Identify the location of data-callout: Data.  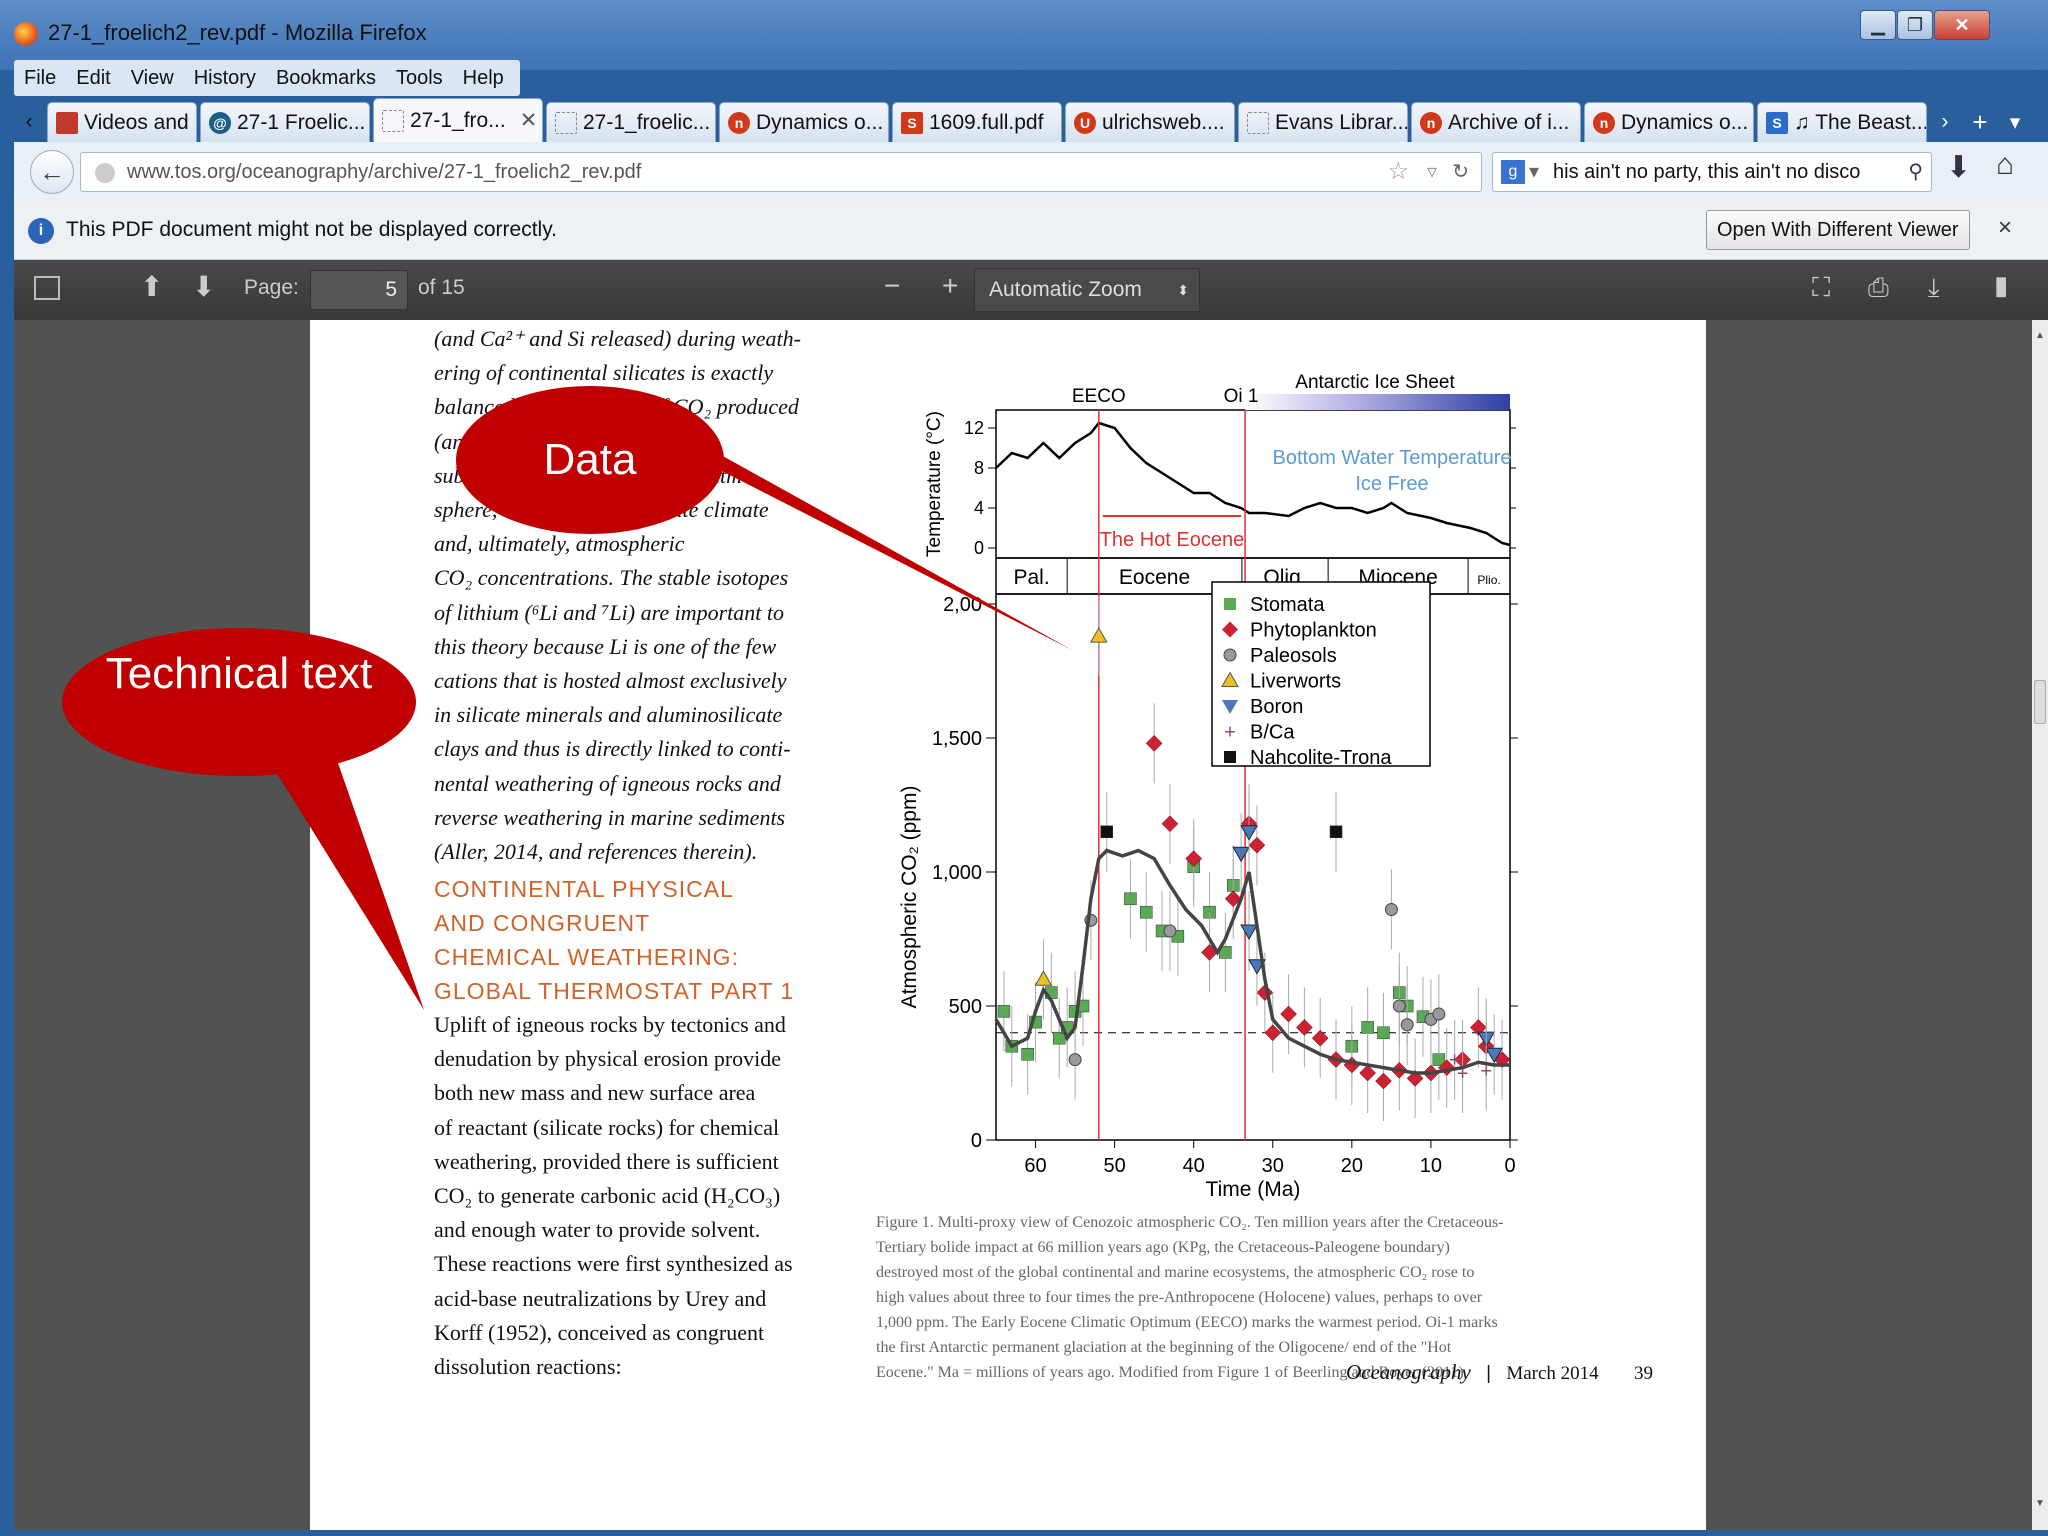
(590, 460).